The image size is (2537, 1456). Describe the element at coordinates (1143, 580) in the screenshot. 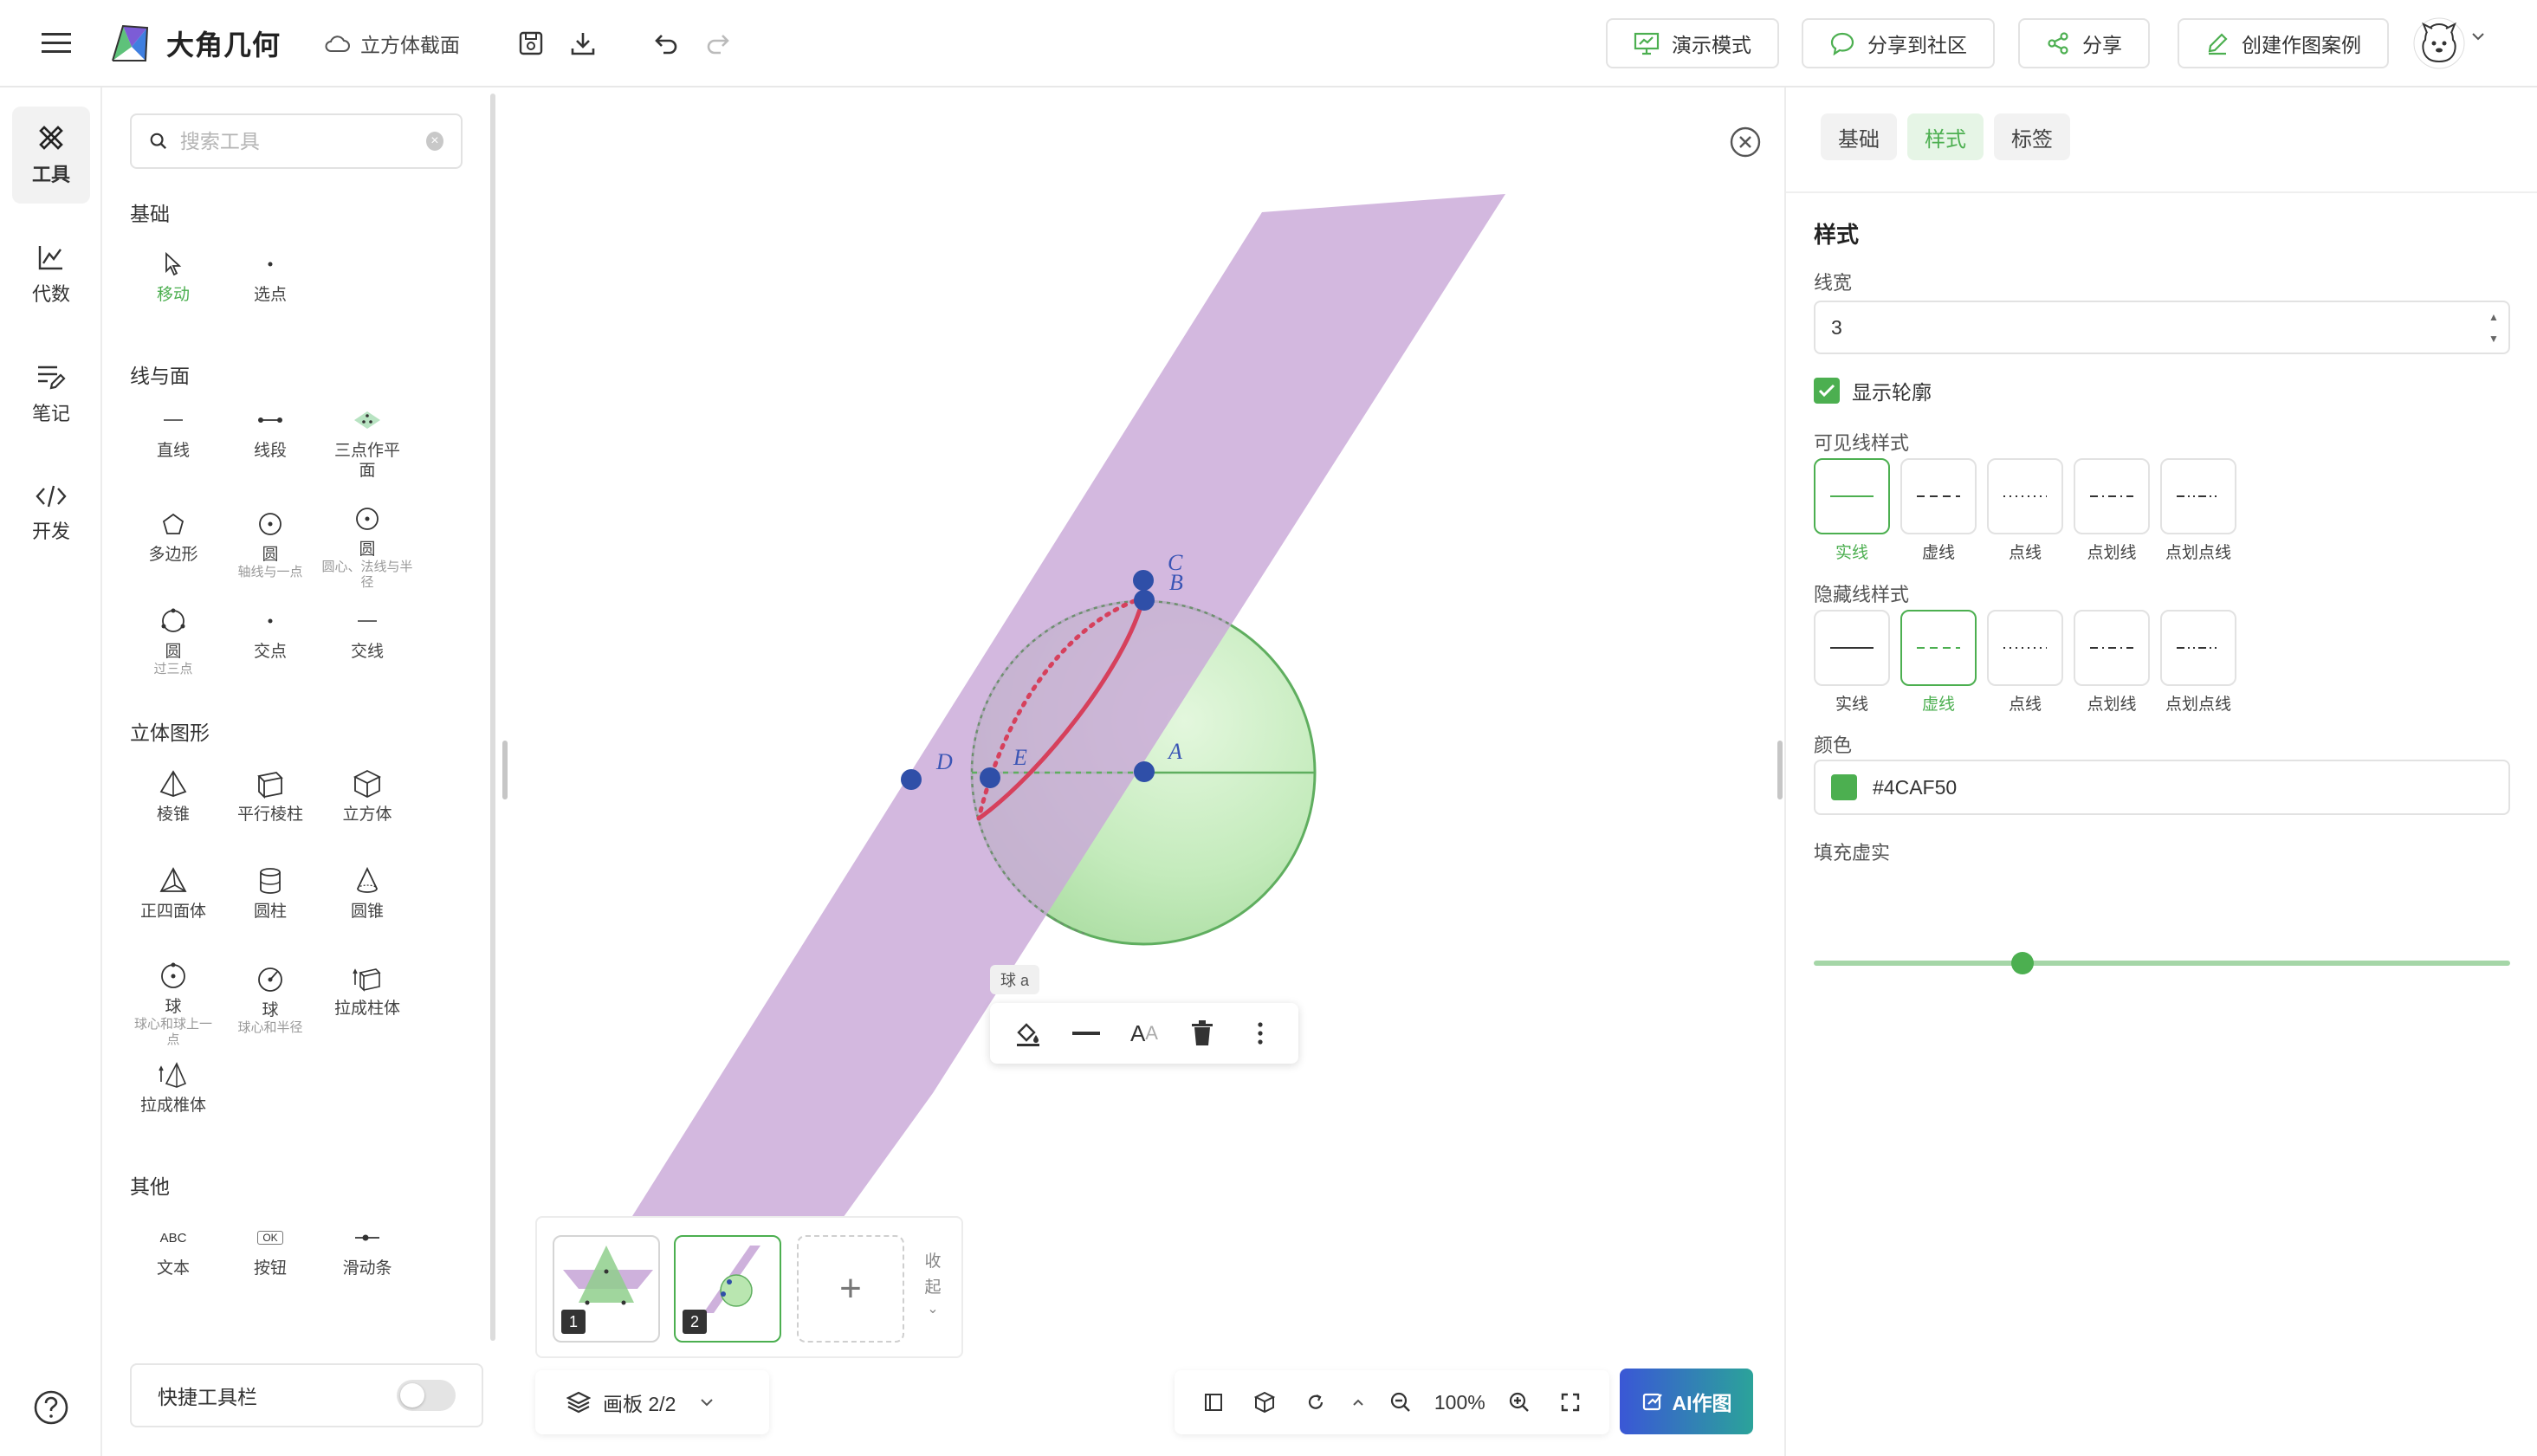

I see `point-c` at that location.